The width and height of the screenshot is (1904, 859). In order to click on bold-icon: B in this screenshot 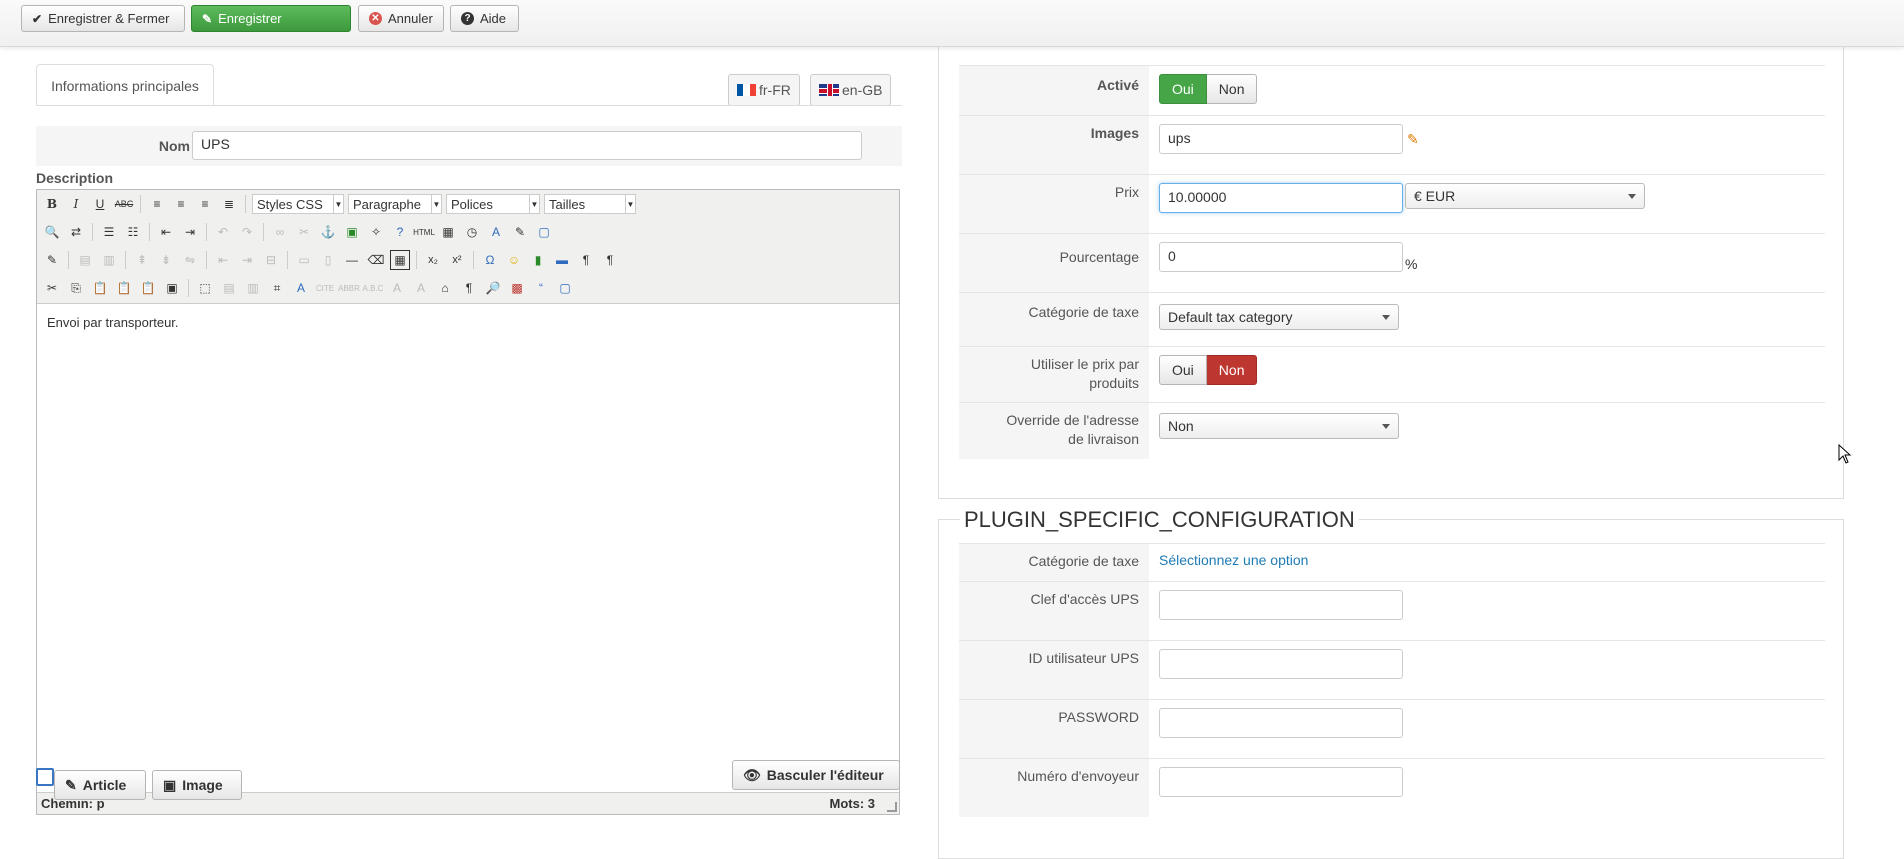, I will do `click(52, 204)`.